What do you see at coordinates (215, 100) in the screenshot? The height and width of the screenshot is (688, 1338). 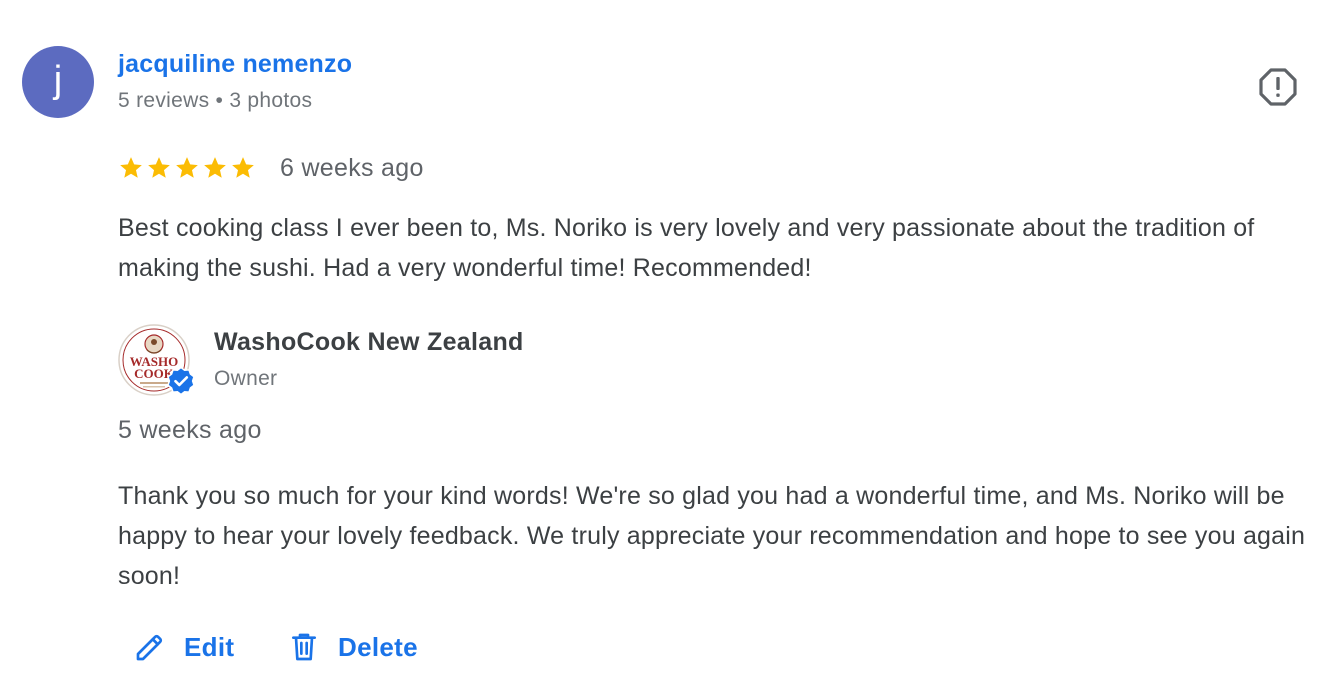 I see `reviewer-stats: 5 reviews • 3 photos` at bounding box center [215, 100].